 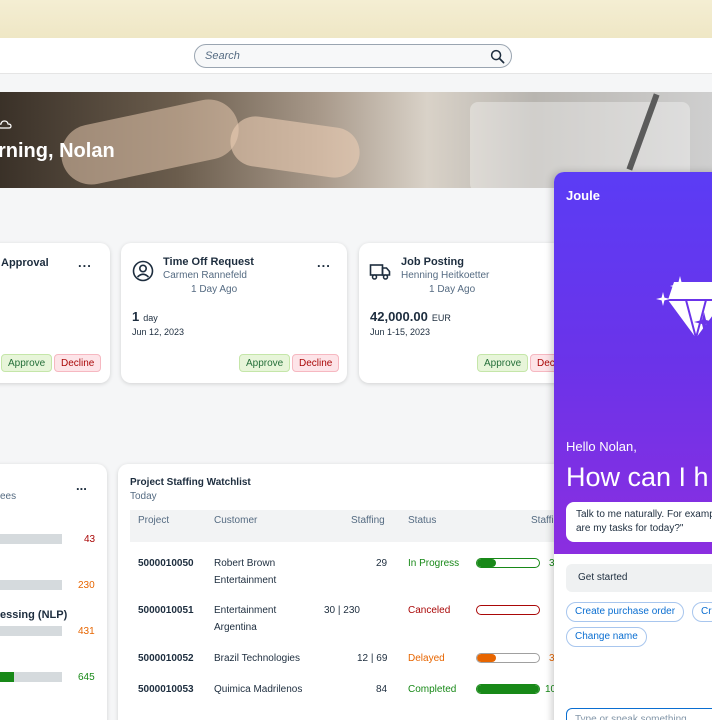 I want to click on project-id: 5000010053, so click(x=166, y=689).